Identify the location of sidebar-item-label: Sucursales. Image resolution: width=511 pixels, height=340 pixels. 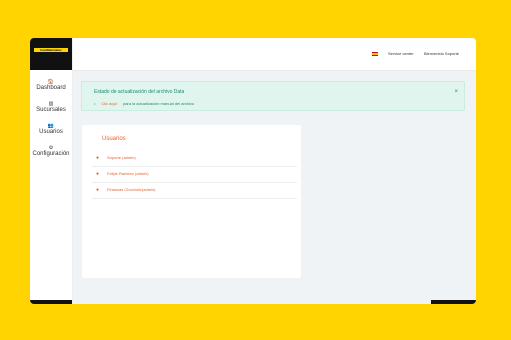
(51, 110).